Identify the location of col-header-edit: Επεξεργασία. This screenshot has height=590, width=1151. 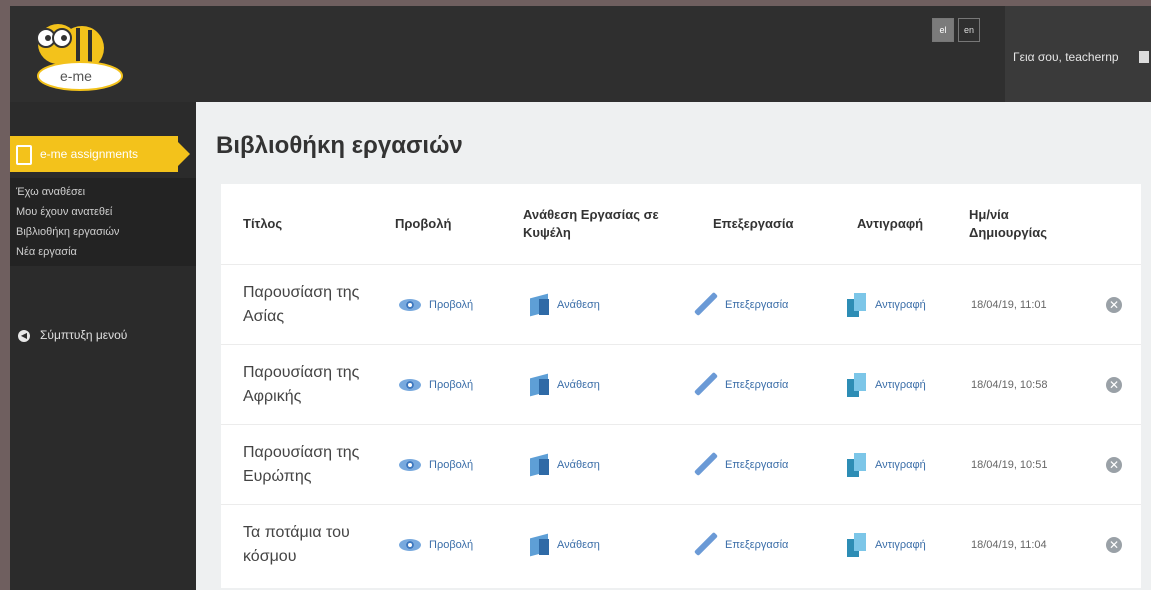
(753, 223).